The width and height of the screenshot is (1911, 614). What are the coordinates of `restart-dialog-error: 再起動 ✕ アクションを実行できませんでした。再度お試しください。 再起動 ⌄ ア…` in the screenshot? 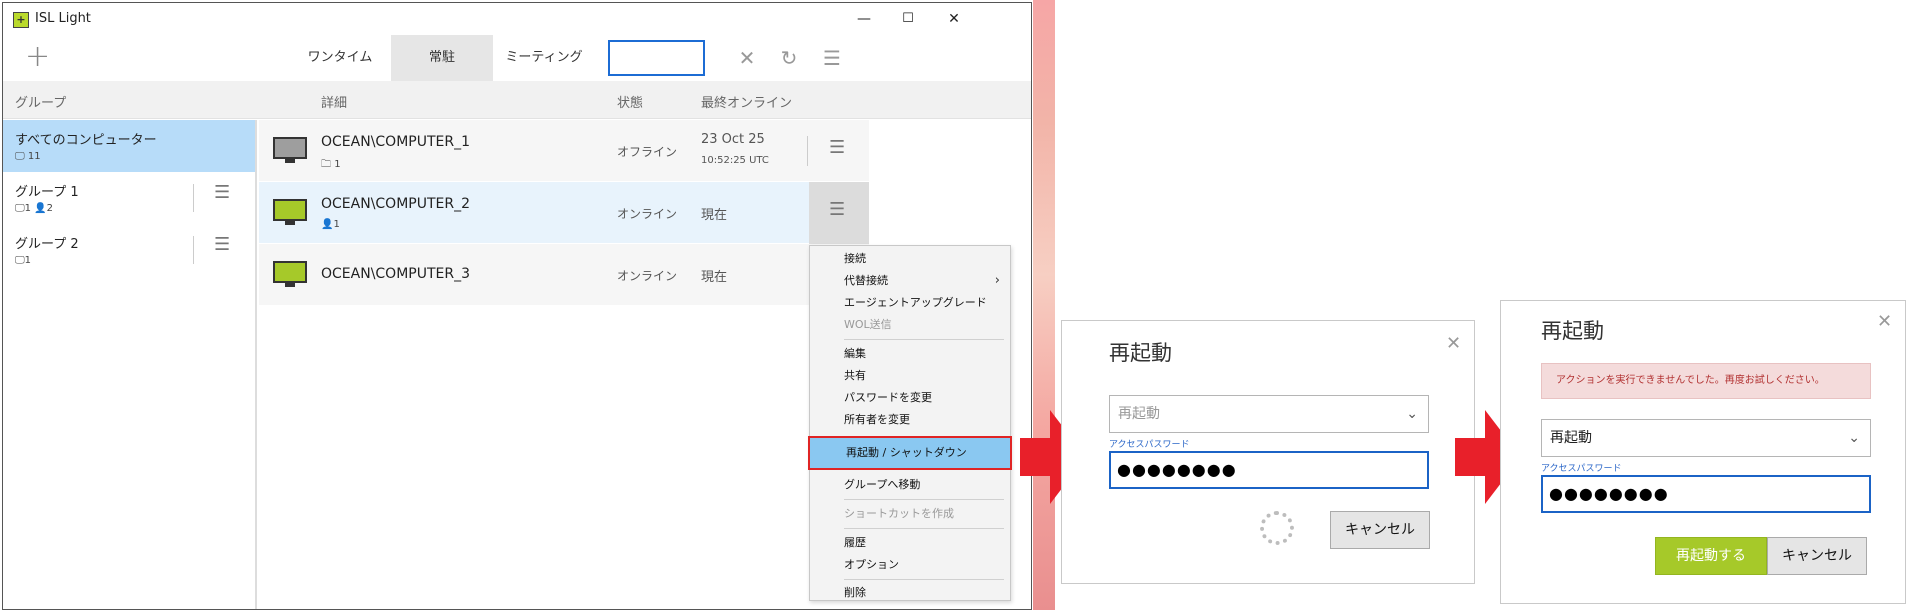 It's located at (1703, 452).